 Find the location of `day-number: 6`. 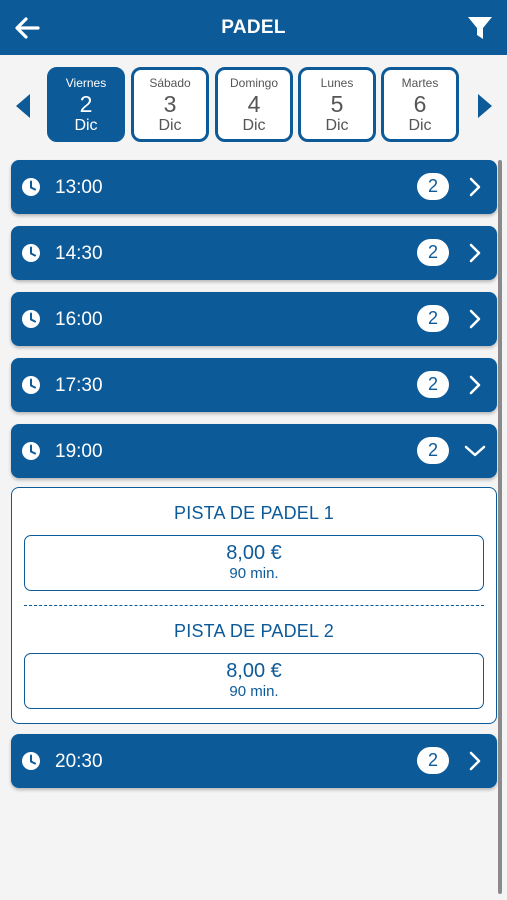

day-number: 6 is located at coordinates (420, 104).